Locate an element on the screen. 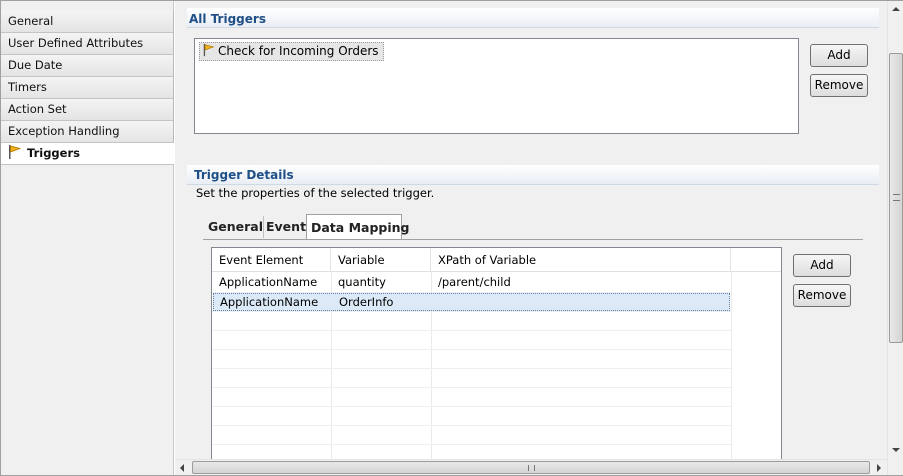 This screenshot has height=476, width=903. cell-variable: quantity is located at coordinates (362, 282).